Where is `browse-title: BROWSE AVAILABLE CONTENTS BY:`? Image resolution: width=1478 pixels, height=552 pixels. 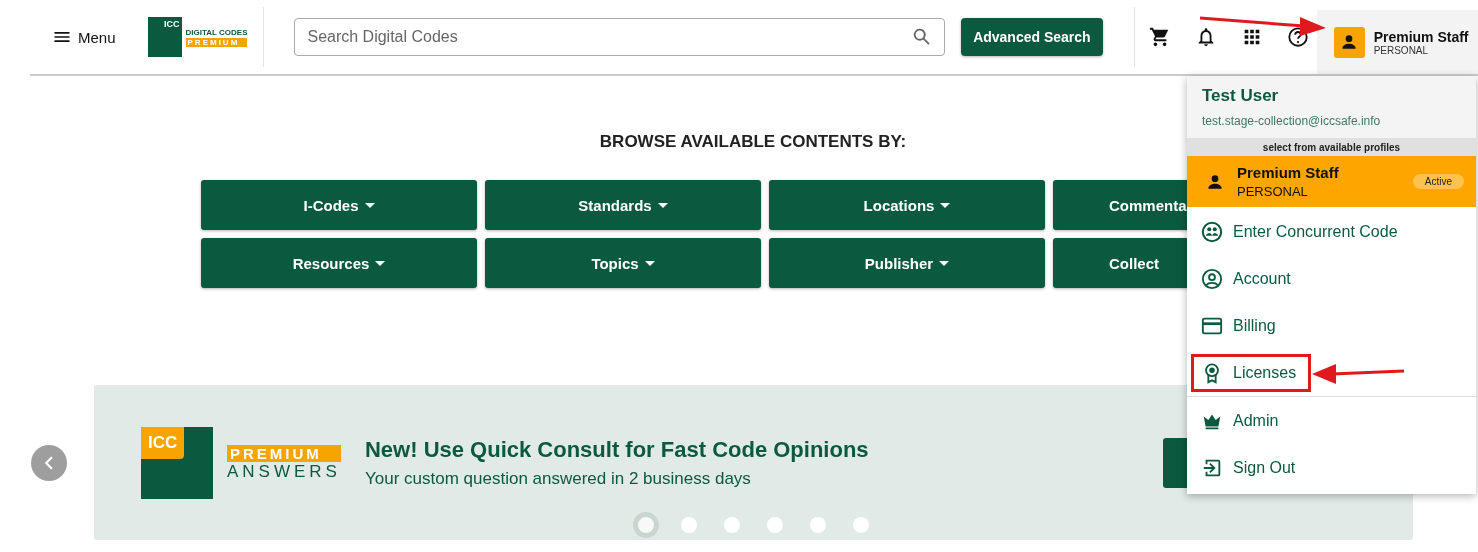 browse-title: BROWSE AVAILABLE CONTENTS BY: is located at coordinates (752, 142).